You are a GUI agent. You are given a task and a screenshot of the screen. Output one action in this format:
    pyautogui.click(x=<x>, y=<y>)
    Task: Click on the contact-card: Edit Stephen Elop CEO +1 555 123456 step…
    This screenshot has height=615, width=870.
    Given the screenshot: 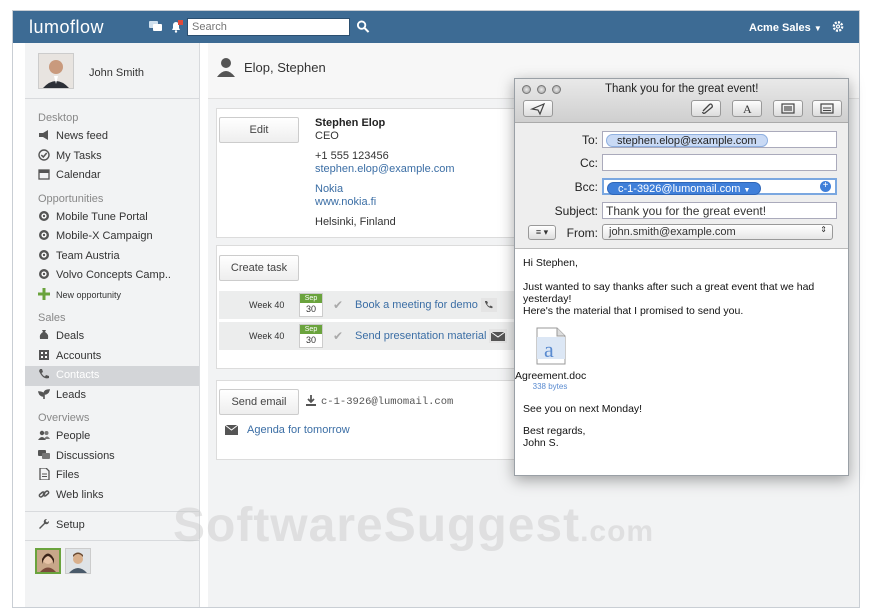 What is the action you would take?
    pyautogui.click(x=371, y=173)
    